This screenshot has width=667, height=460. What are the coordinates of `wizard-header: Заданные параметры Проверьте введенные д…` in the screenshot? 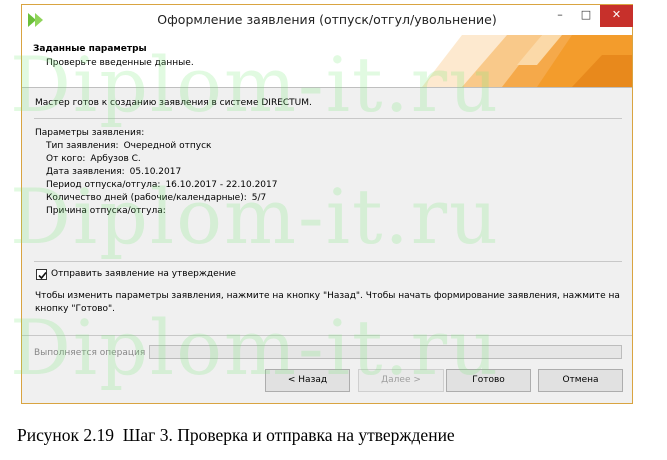 It's located at (327, 61).